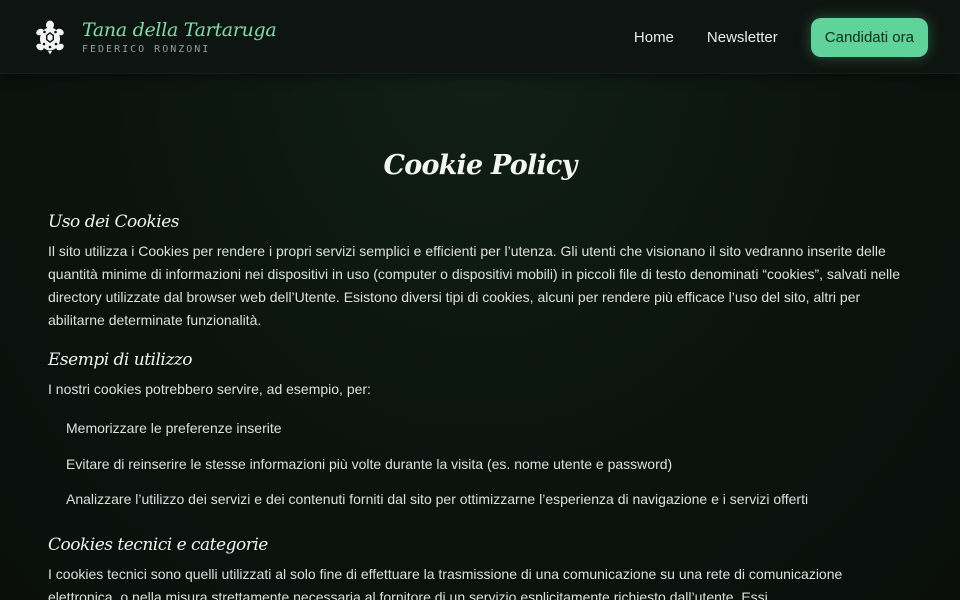 Image resolution: width=960 pixels, height=600 pixels. I want to click on section-heading: Uso dei Cookies, so click(113, 222).